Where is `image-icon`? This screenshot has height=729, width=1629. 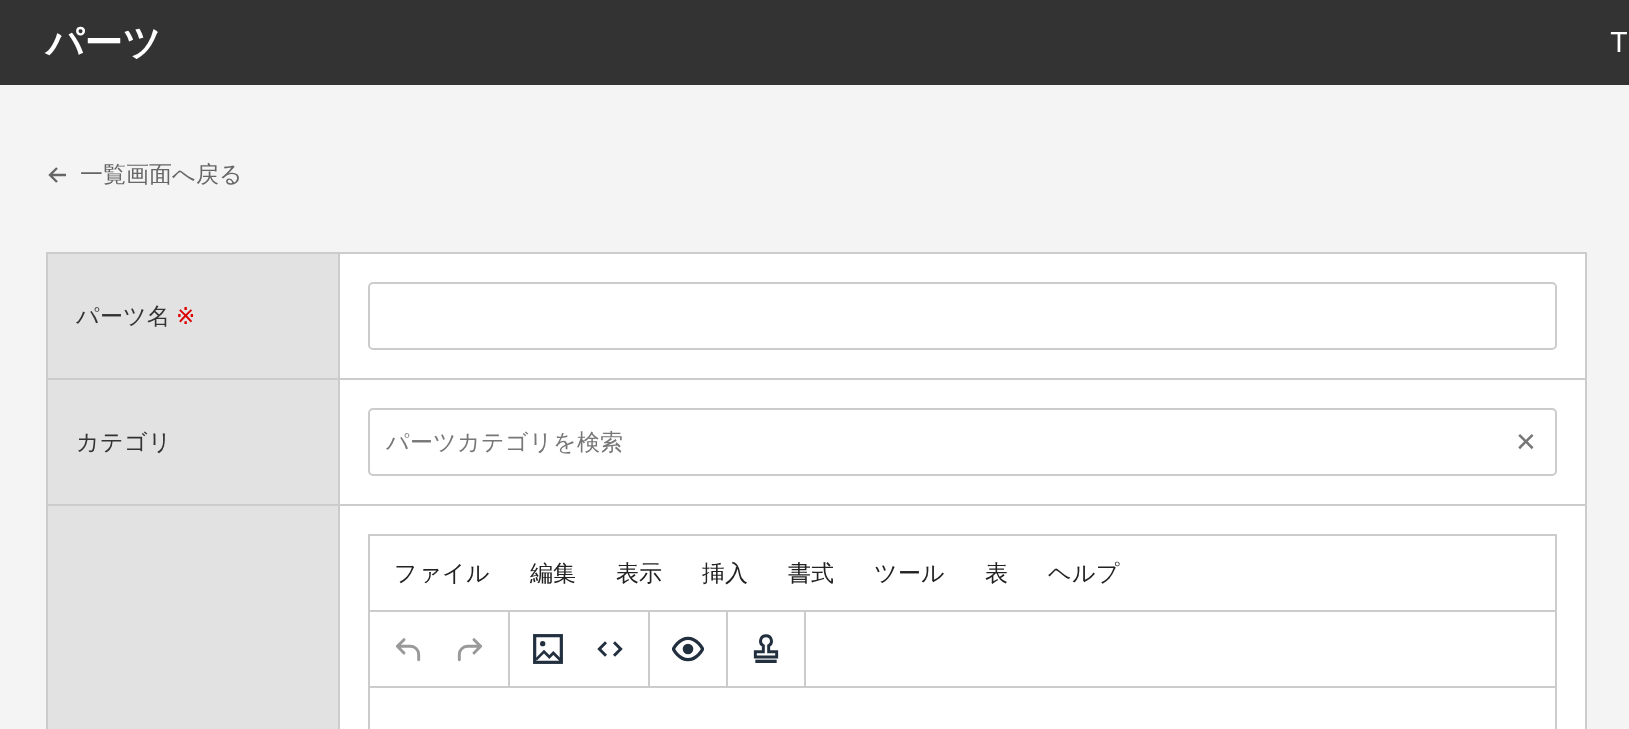 image-icon is located at coordinates (548, 649).